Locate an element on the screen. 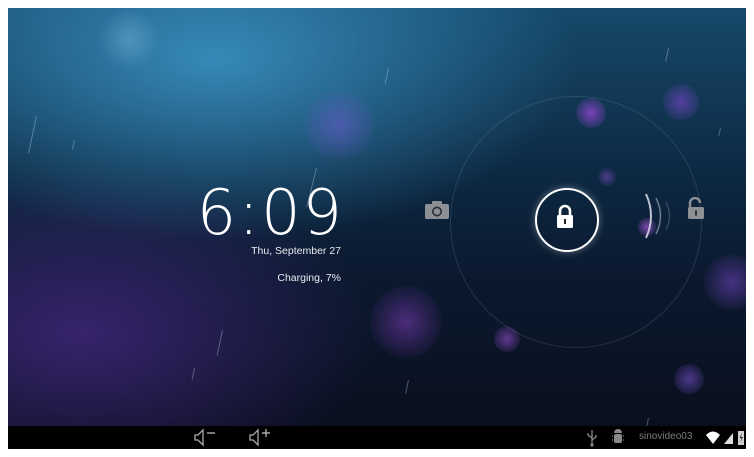  lock-icon is located at coordinates (565, 216).